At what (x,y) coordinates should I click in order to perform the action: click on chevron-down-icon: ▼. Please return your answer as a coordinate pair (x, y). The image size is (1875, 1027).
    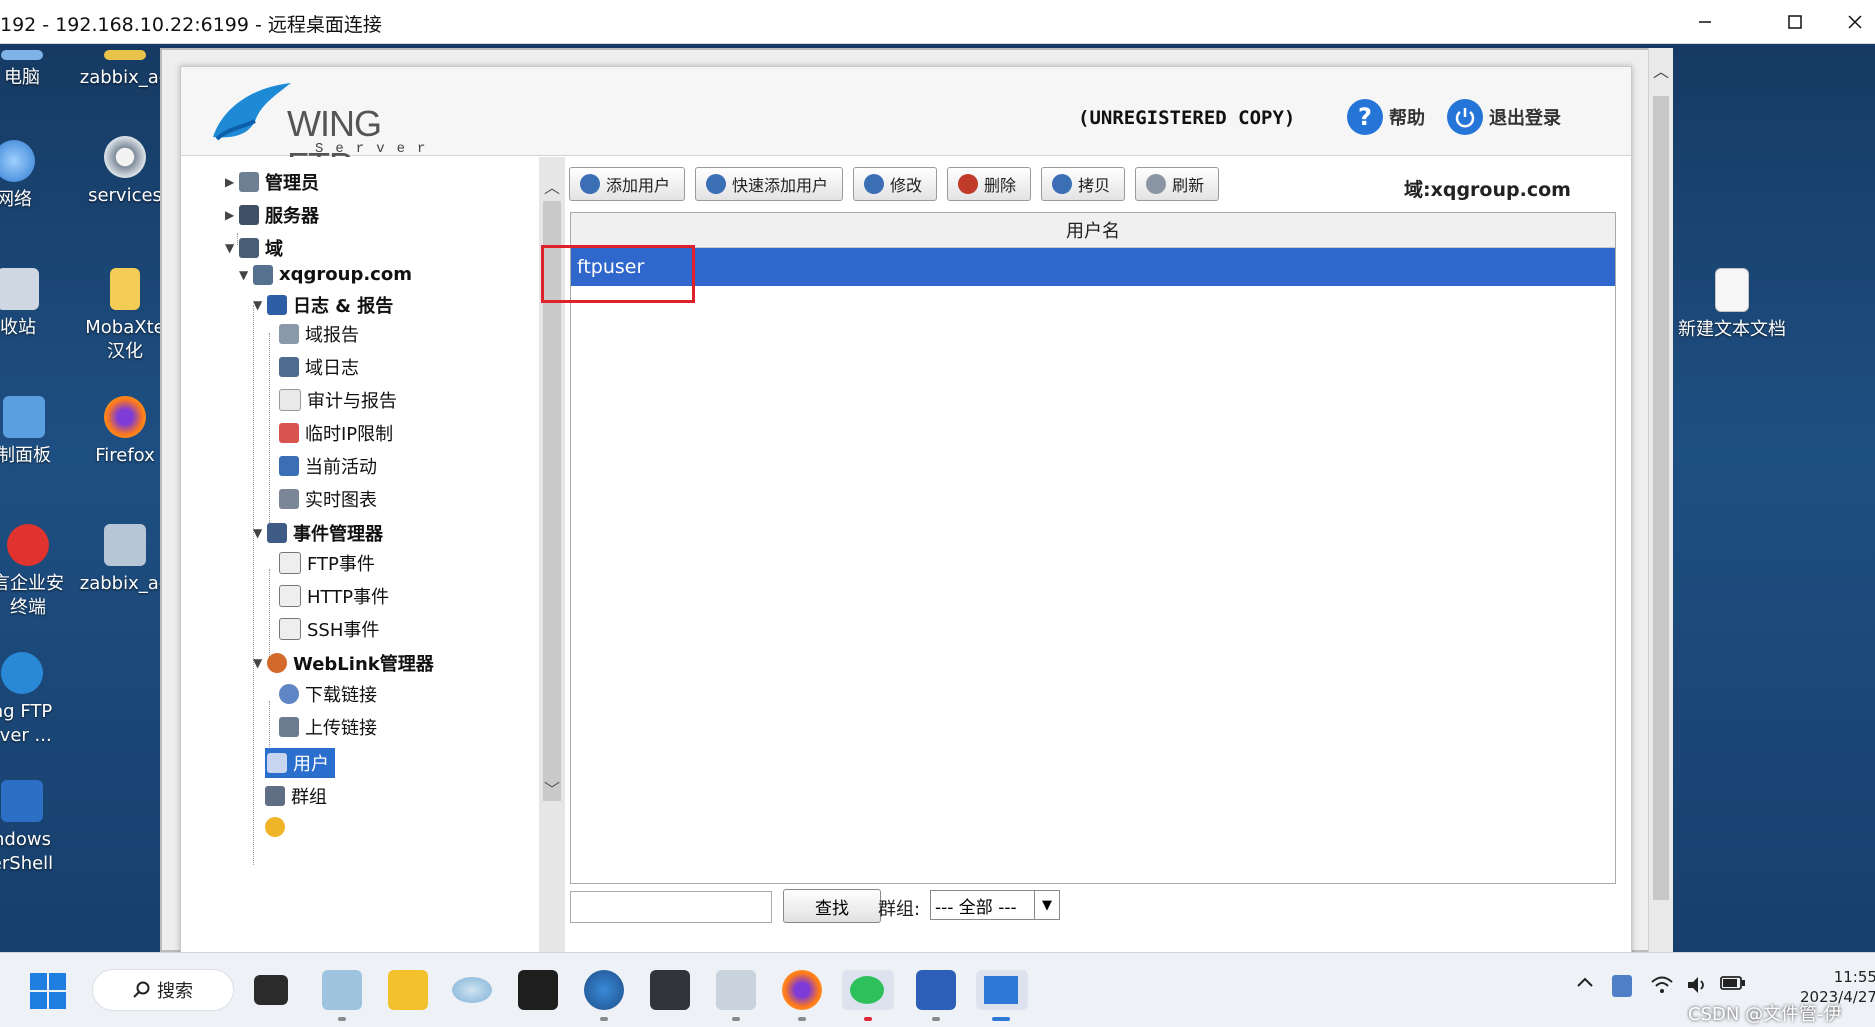
    Looking at the image, I should click on (1046, 905).